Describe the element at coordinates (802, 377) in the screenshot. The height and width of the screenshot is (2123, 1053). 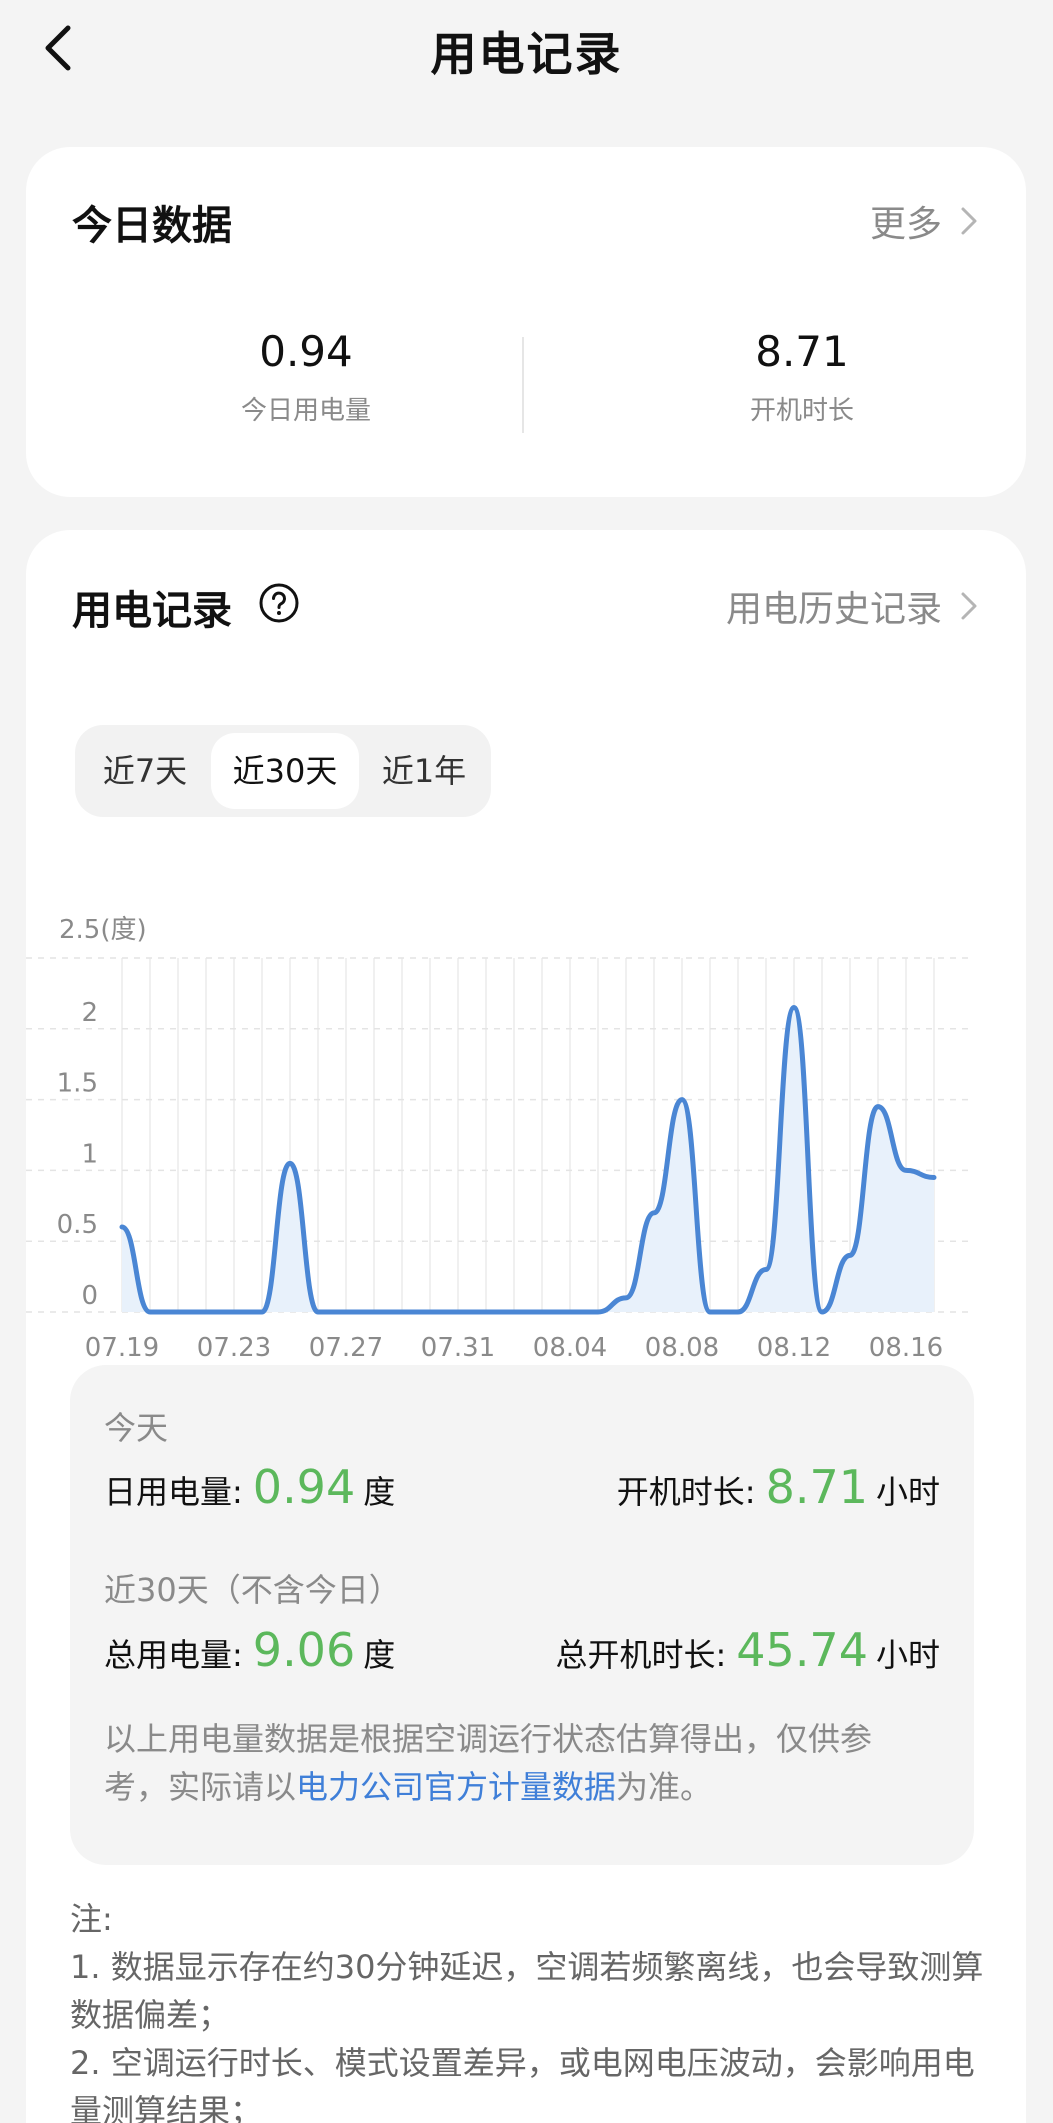
I see `runtime-stat: 8.71 开机时长` at that location.